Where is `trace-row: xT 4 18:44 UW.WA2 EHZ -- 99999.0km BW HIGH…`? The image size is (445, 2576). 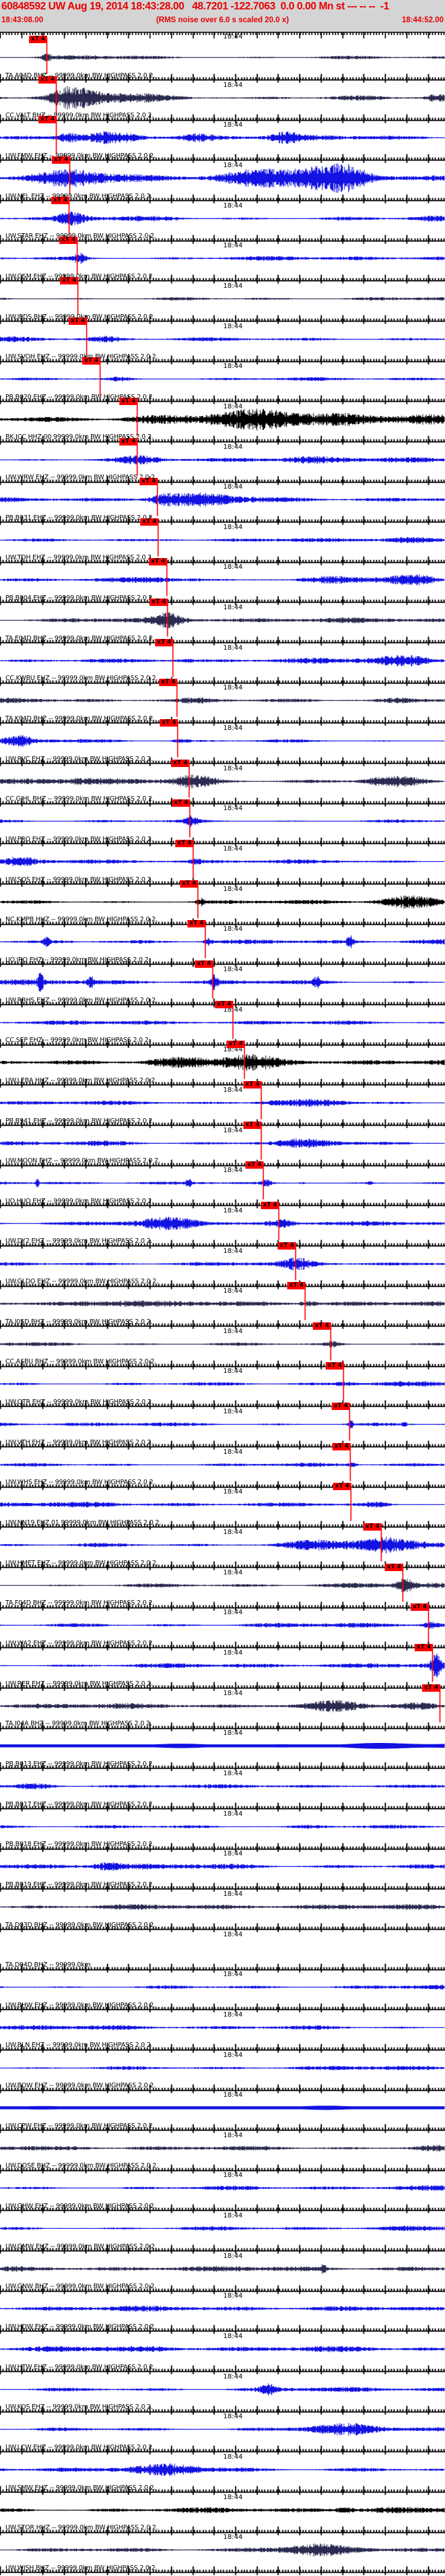
trace-row: xT 4 18:44 UW.WA2 EHZ -- 99999.0km BW HIGH… is located at coordinates (222, 1627).